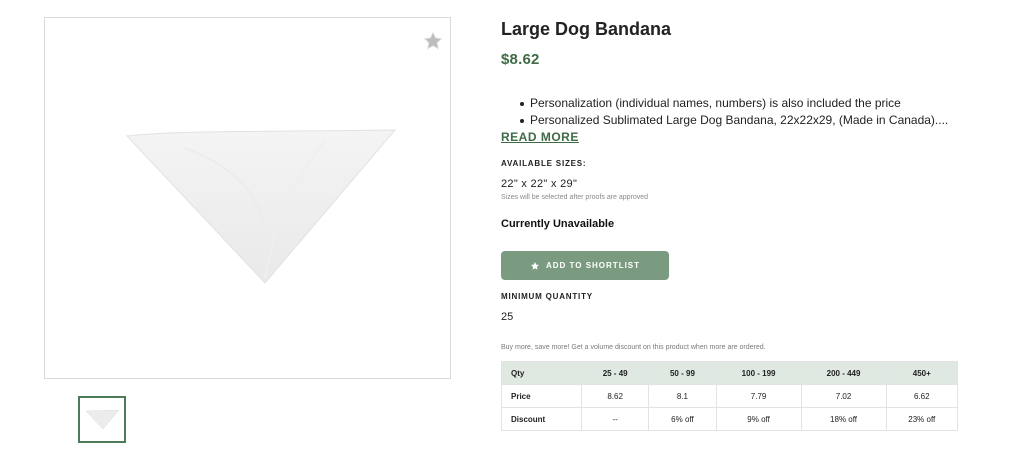 Image resolution: width=1024 pixels, height=451 pixels. What do you see at coordinates (615, 373) in the screenshot?
I see `table-header-cell: 25 - 49` at bounding box center [615, 373].